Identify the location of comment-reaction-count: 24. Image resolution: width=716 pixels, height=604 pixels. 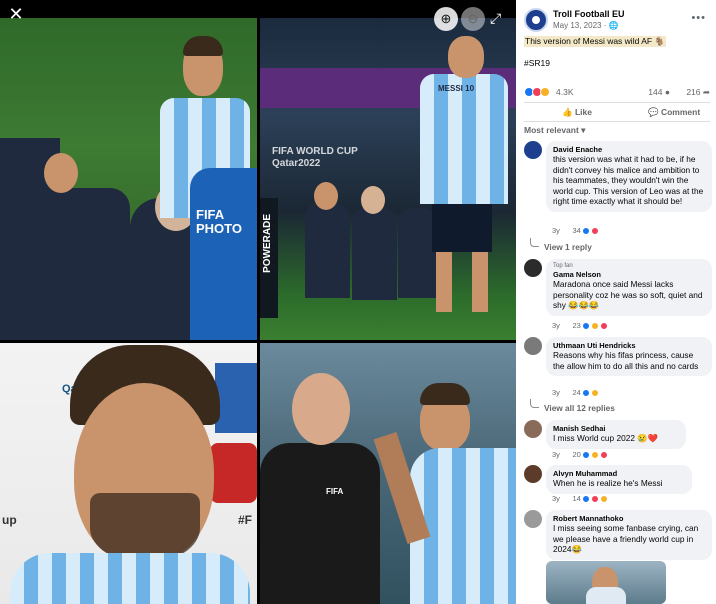
(576, 392).